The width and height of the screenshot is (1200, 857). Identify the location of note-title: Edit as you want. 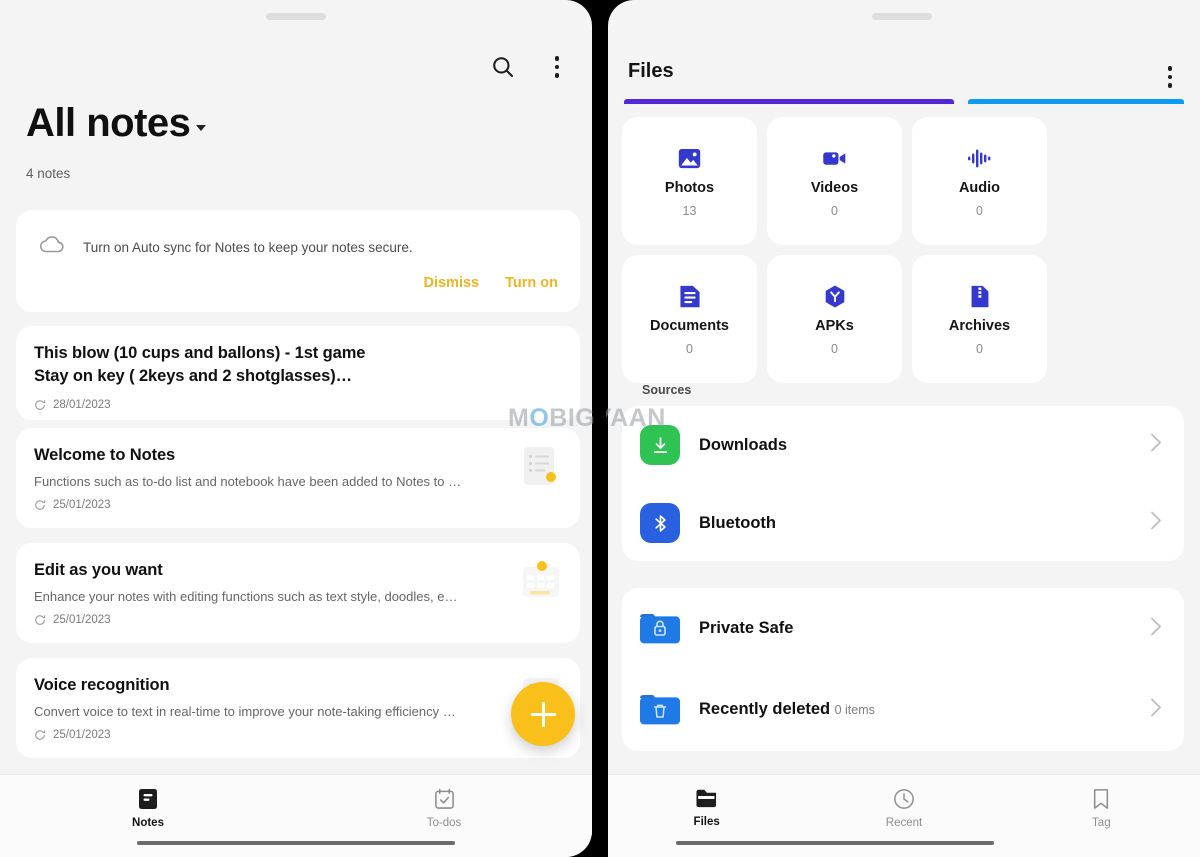
(98, 570).